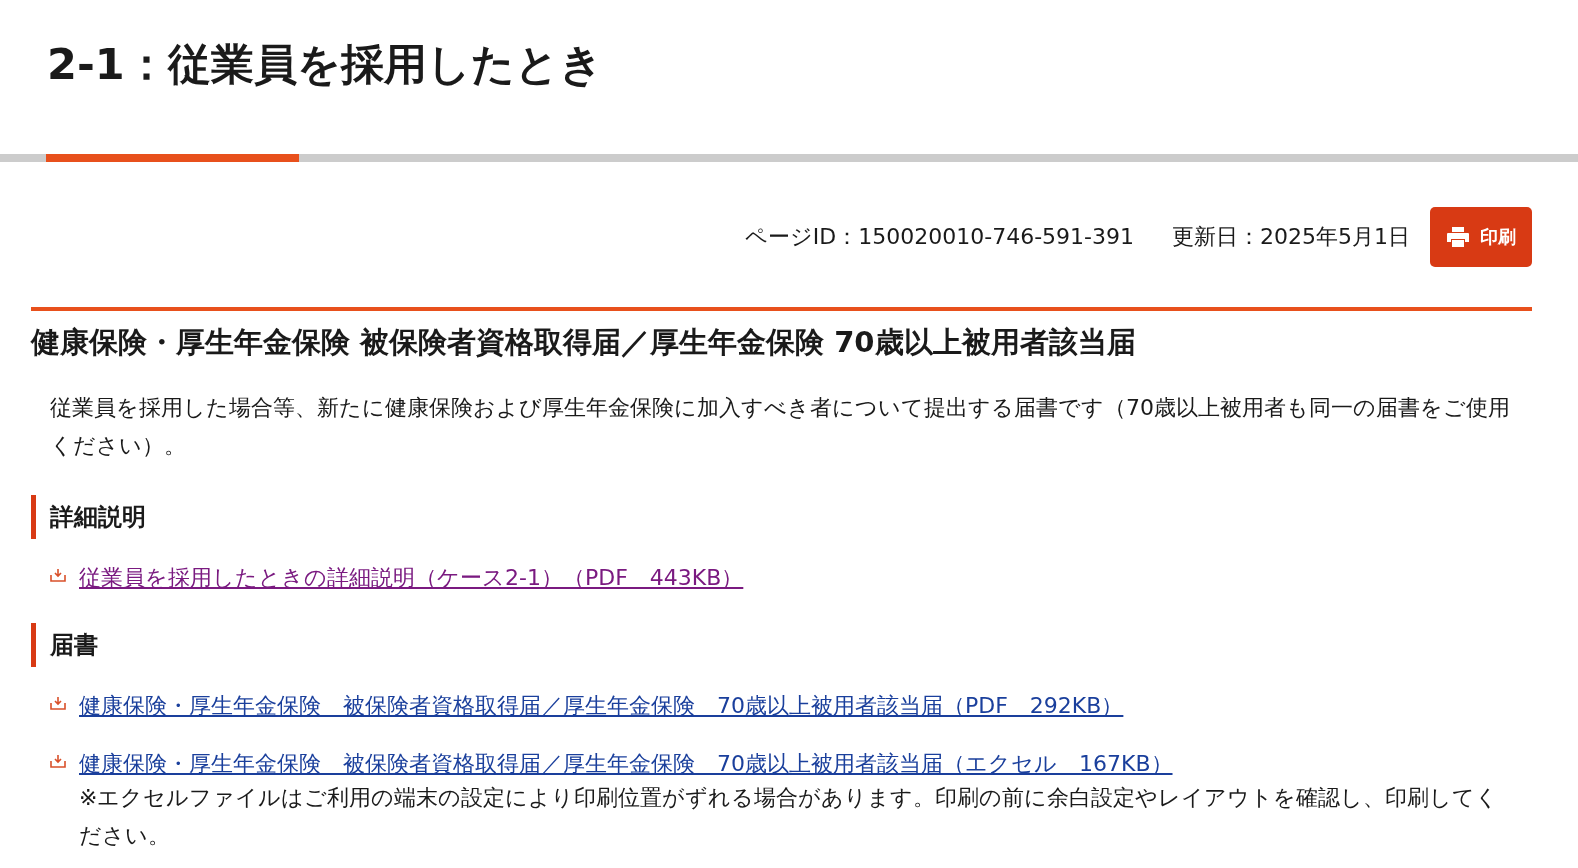  Describe the element at coordinates (626, 764) in the screenshot. I see `download-link: 健康保険・厚生年金保険 被保険者資格取得届／厚生年金保険 70歳以上被用者該当届（エクセル 167KB）` at that location.